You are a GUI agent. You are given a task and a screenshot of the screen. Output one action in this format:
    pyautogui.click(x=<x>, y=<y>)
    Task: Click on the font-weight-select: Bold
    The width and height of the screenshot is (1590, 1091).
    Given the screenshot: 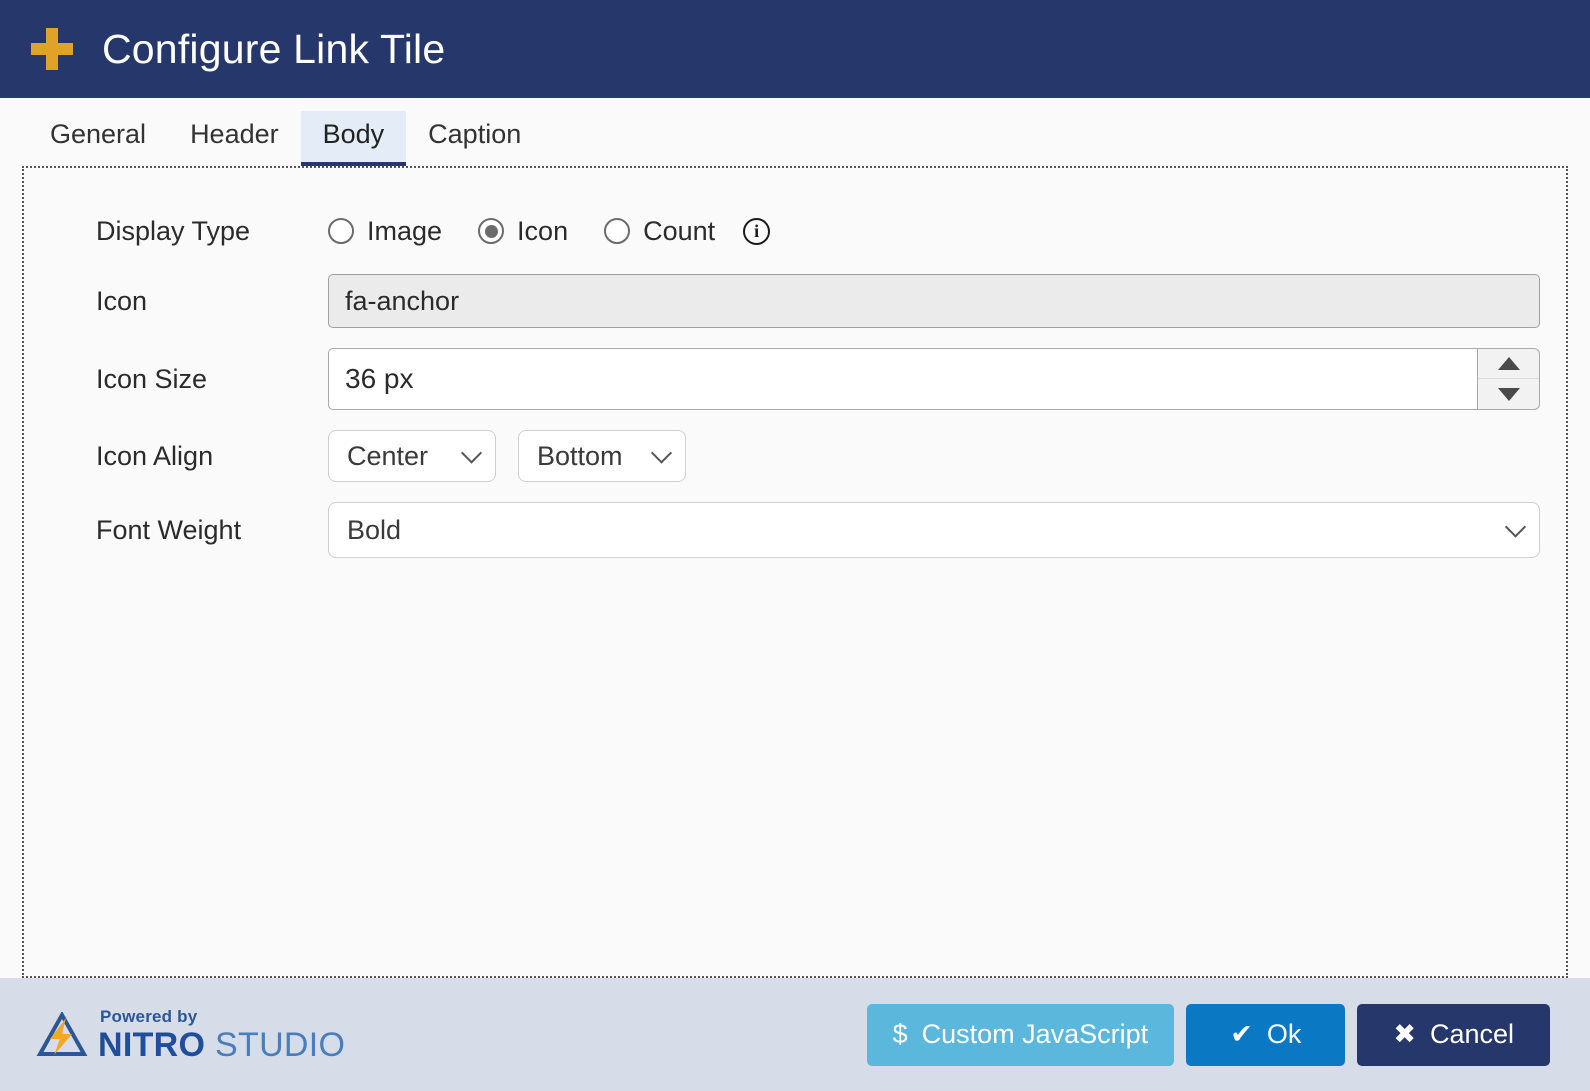 What is the action you would take?
    pyautogui.click(x=934, y=530)
    